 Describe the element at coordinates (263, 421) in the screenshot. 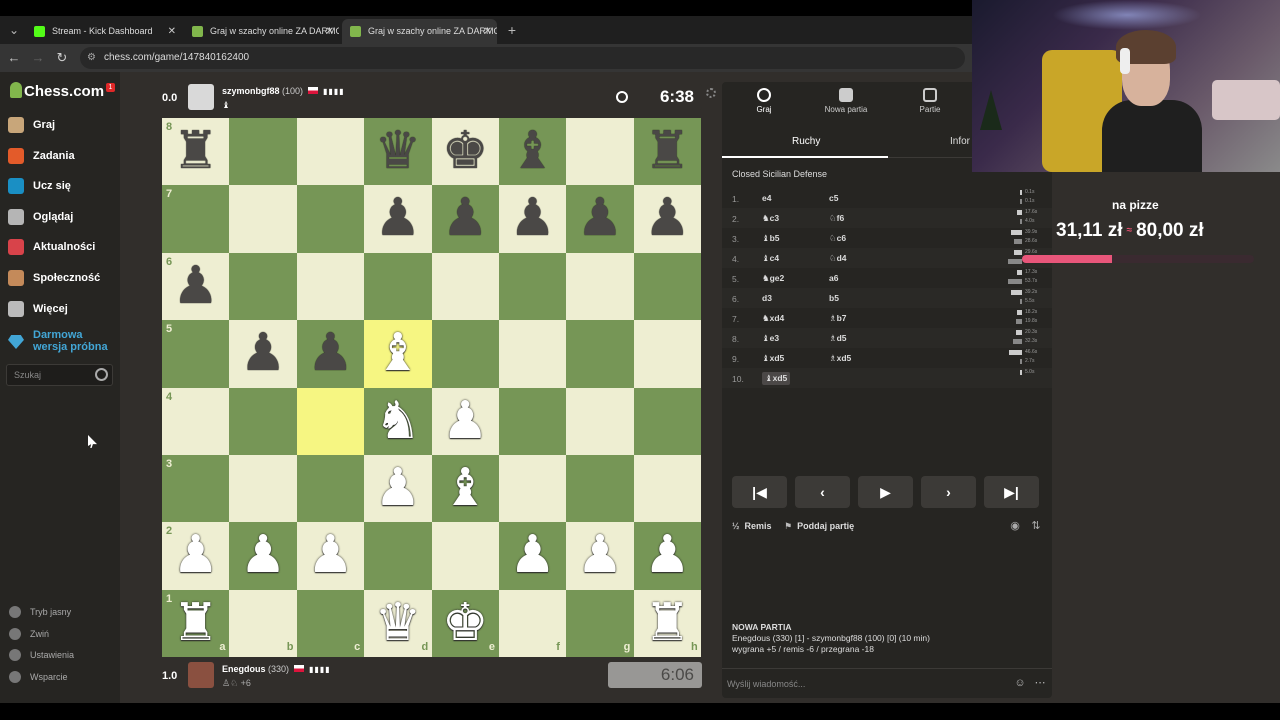

I see `square-b4` at that location.